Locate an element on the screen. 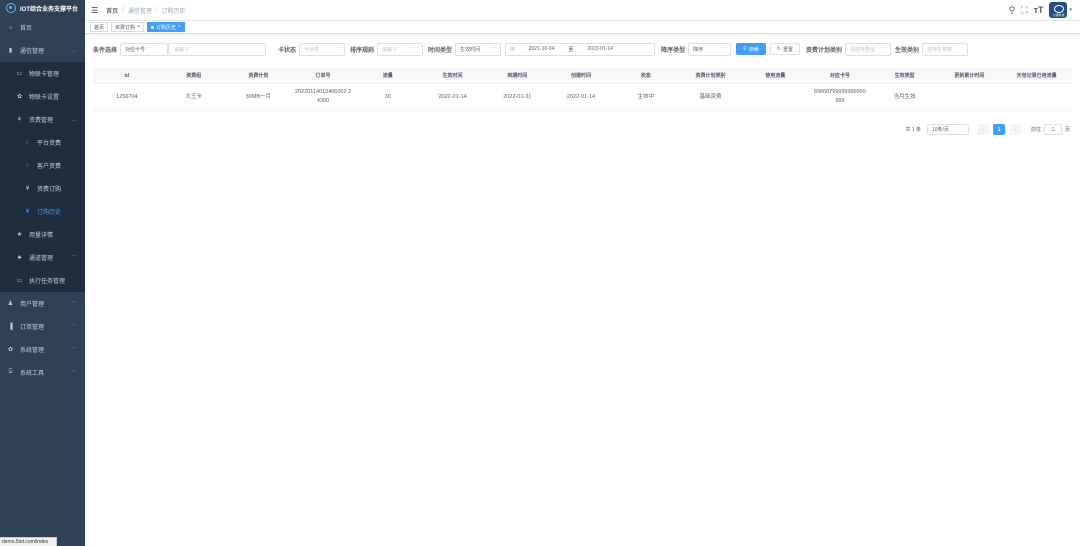 The width and height of the screenshot is (1080, 546). time-type-value: 生效时间 is located at coordinates (470, 49).